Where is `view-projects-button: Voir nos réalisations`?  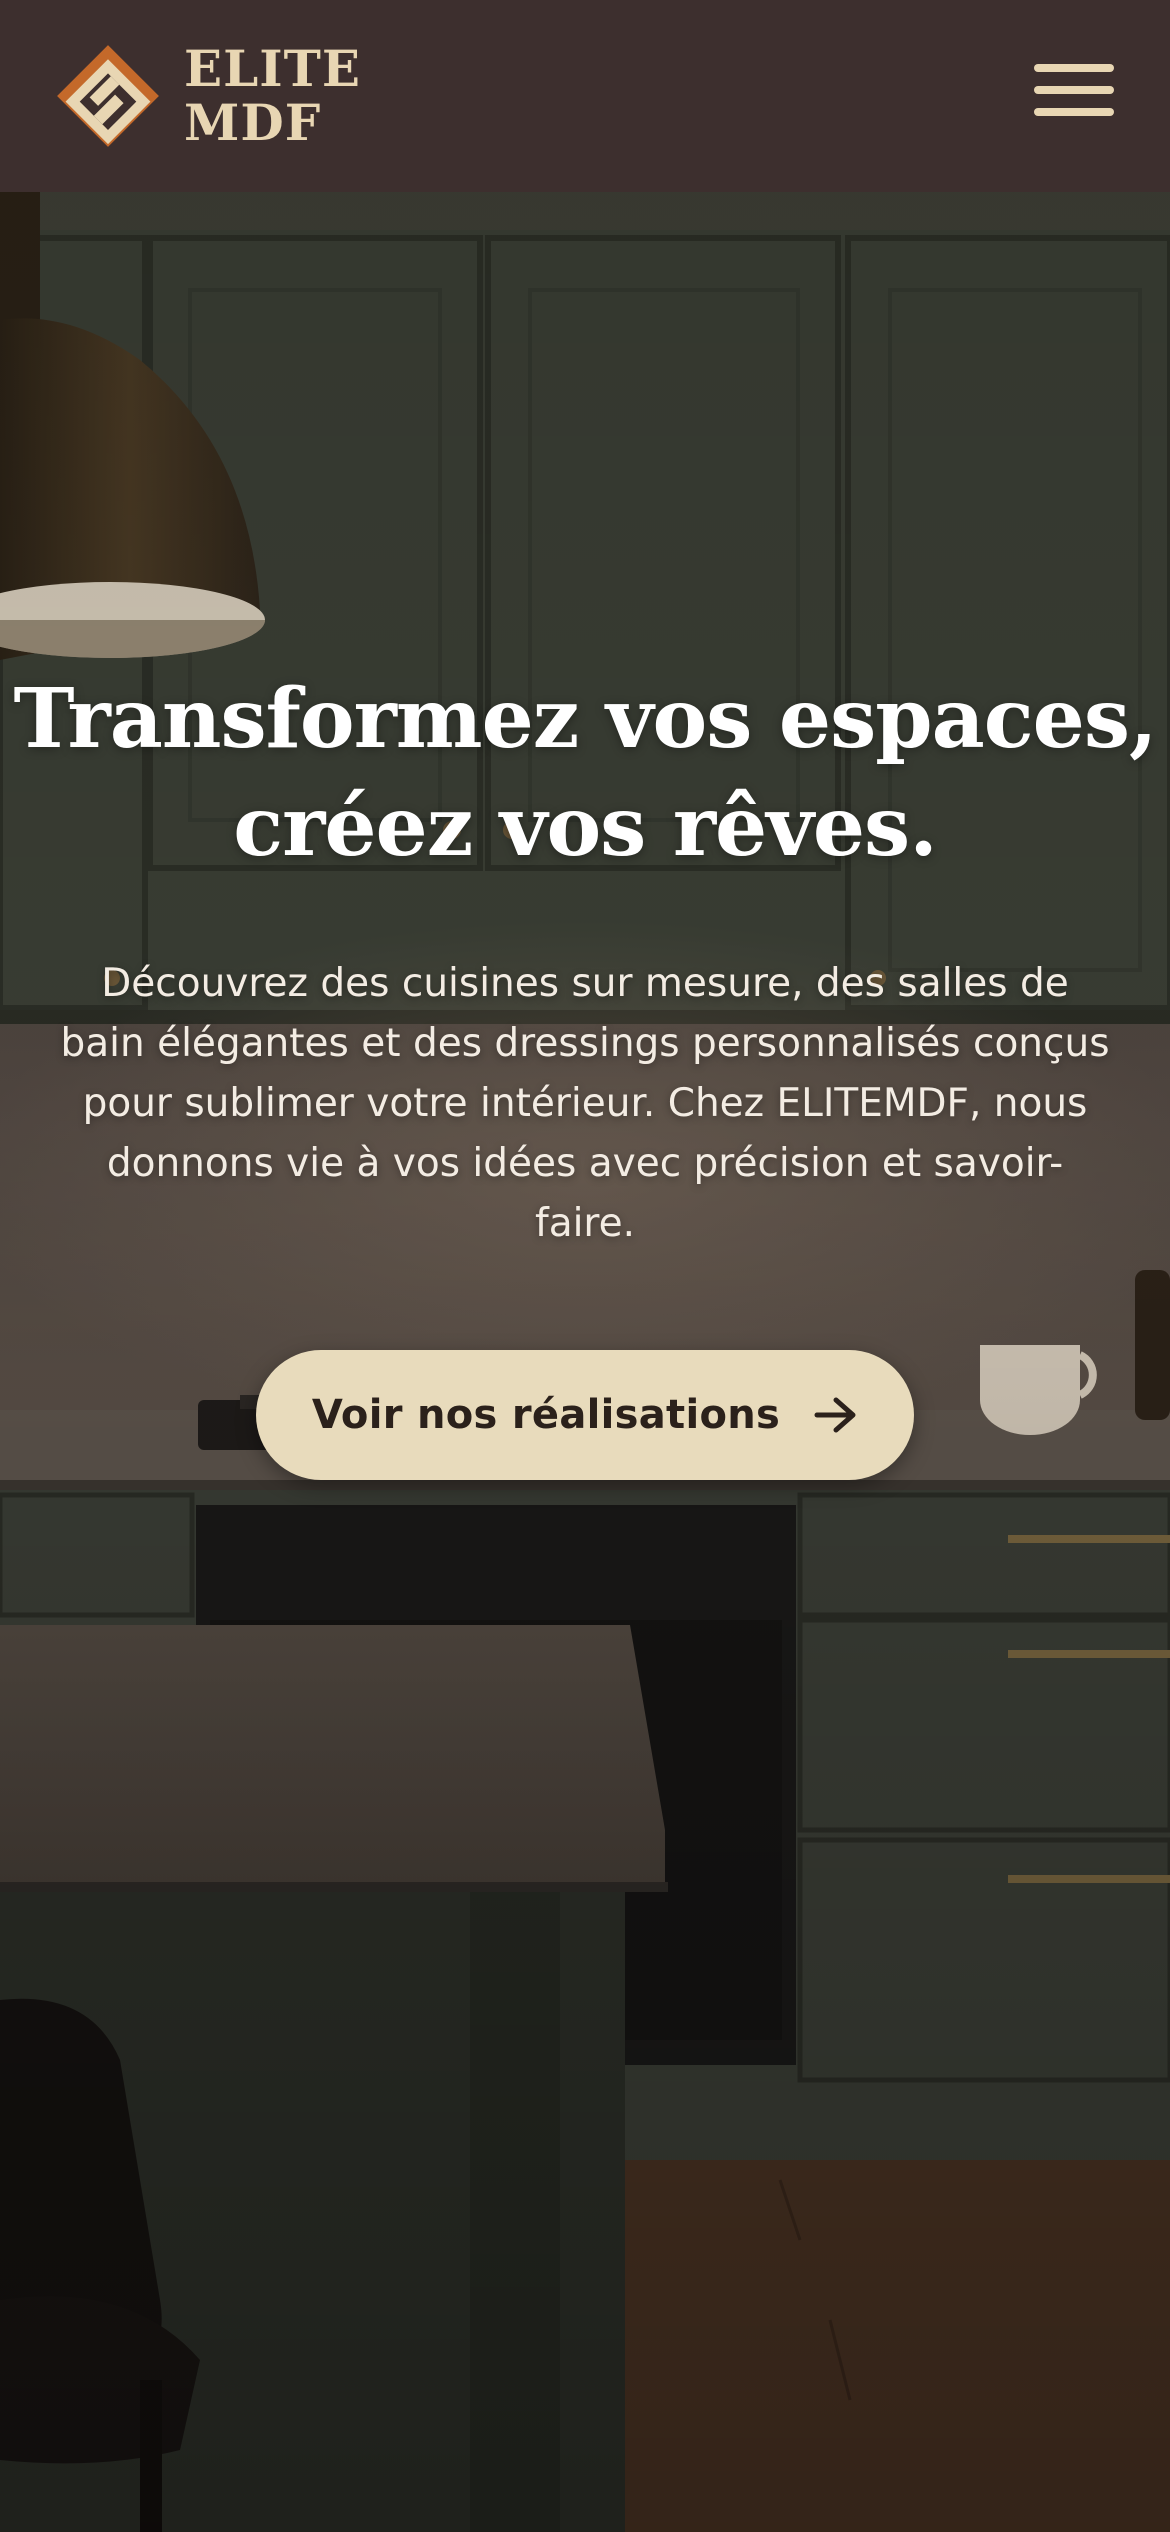 view-projects-button: Voir nos réalisations is located at coordinates (585, 1415).